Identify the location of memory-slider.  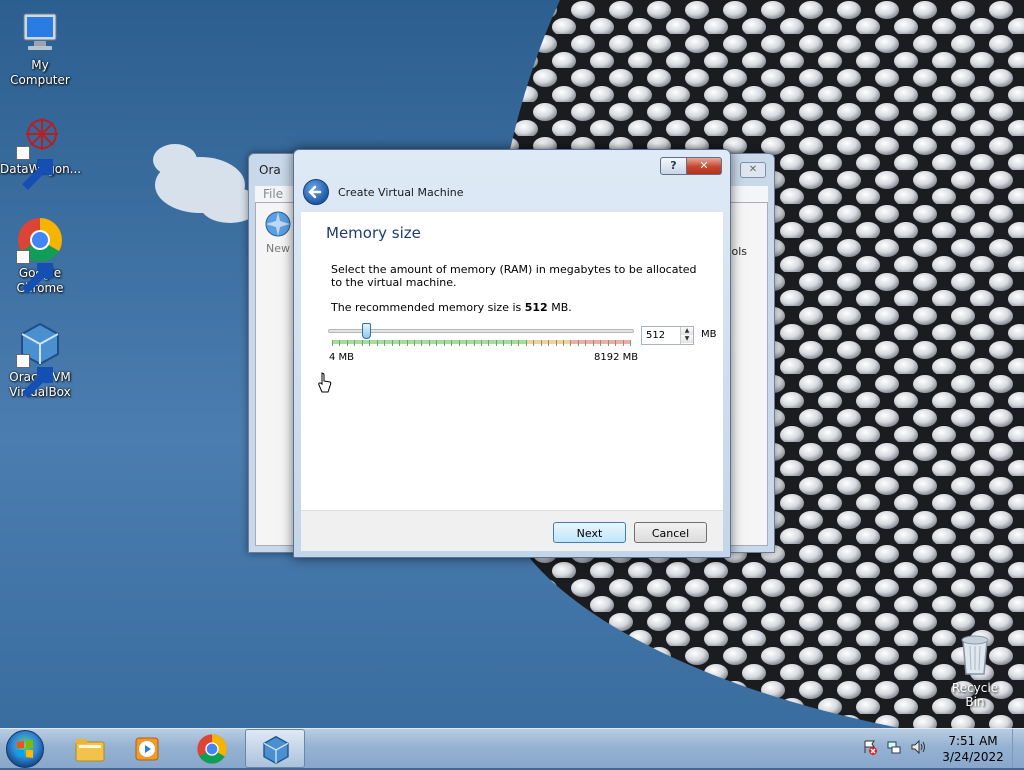
(481, 336).